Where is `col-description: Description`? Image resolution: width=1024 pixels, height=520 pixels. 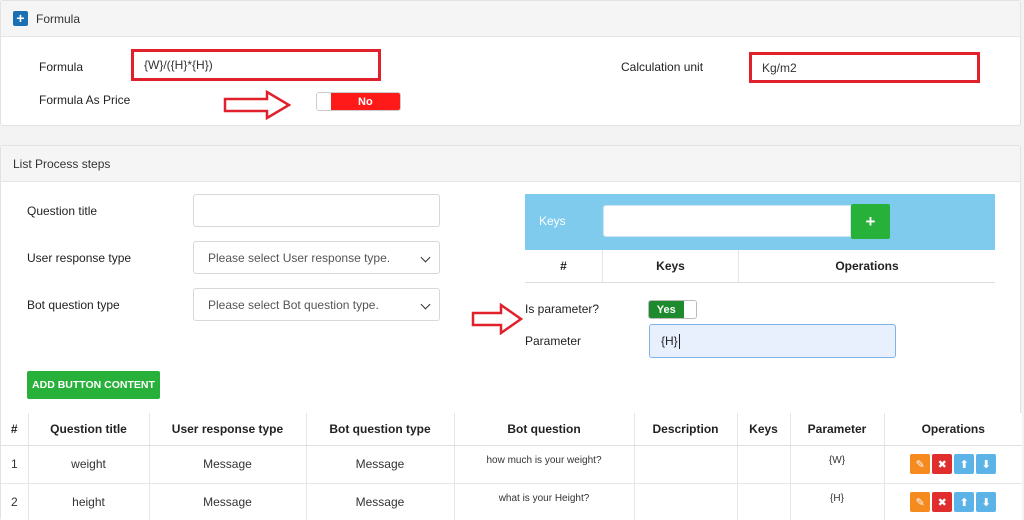
col-description: Description is located at coordinates (686, 429).